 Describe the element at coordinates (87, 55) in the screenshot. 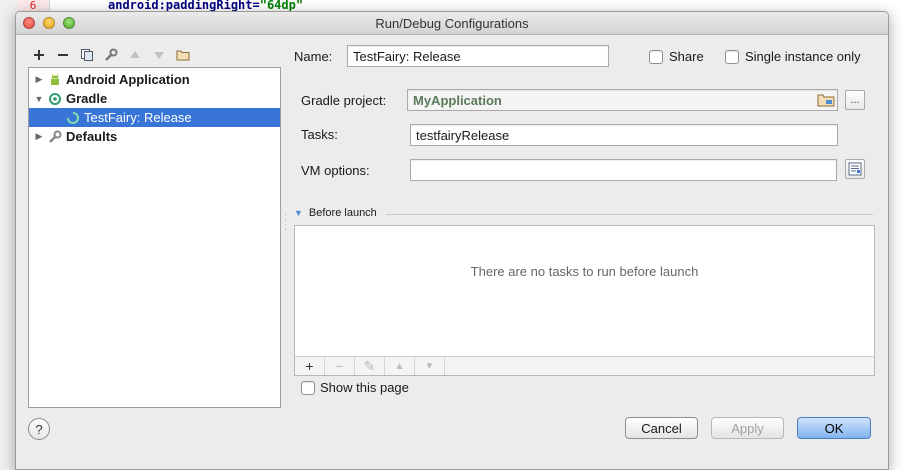

I see `copy-icon` at that location.